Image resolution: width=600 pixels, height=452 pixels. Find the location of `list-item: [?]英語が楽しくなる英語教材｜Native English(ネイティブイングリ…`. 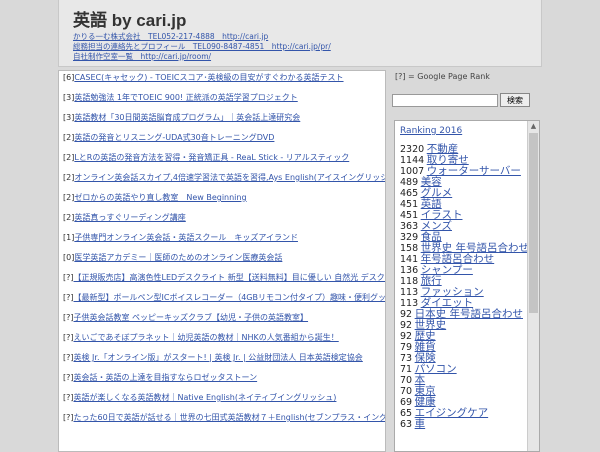

list-item: [?]英語が楽しくなる英語教材｜Native English(ネイティブイングリ… is located at coordinates (224, 403).